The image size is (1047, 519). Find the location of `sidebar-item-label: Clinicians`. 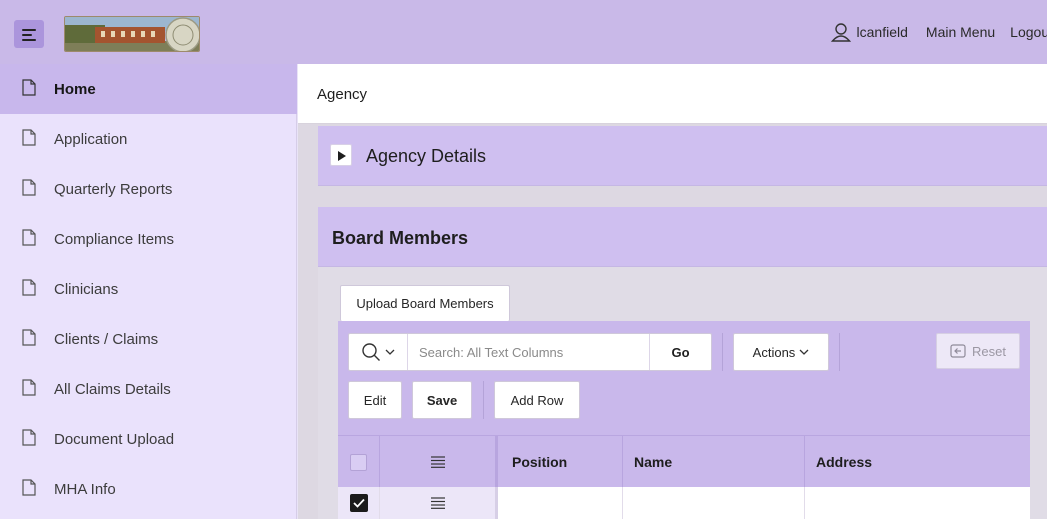

sidebar-item-label: Clinicians is located at coordinates (86, 289).